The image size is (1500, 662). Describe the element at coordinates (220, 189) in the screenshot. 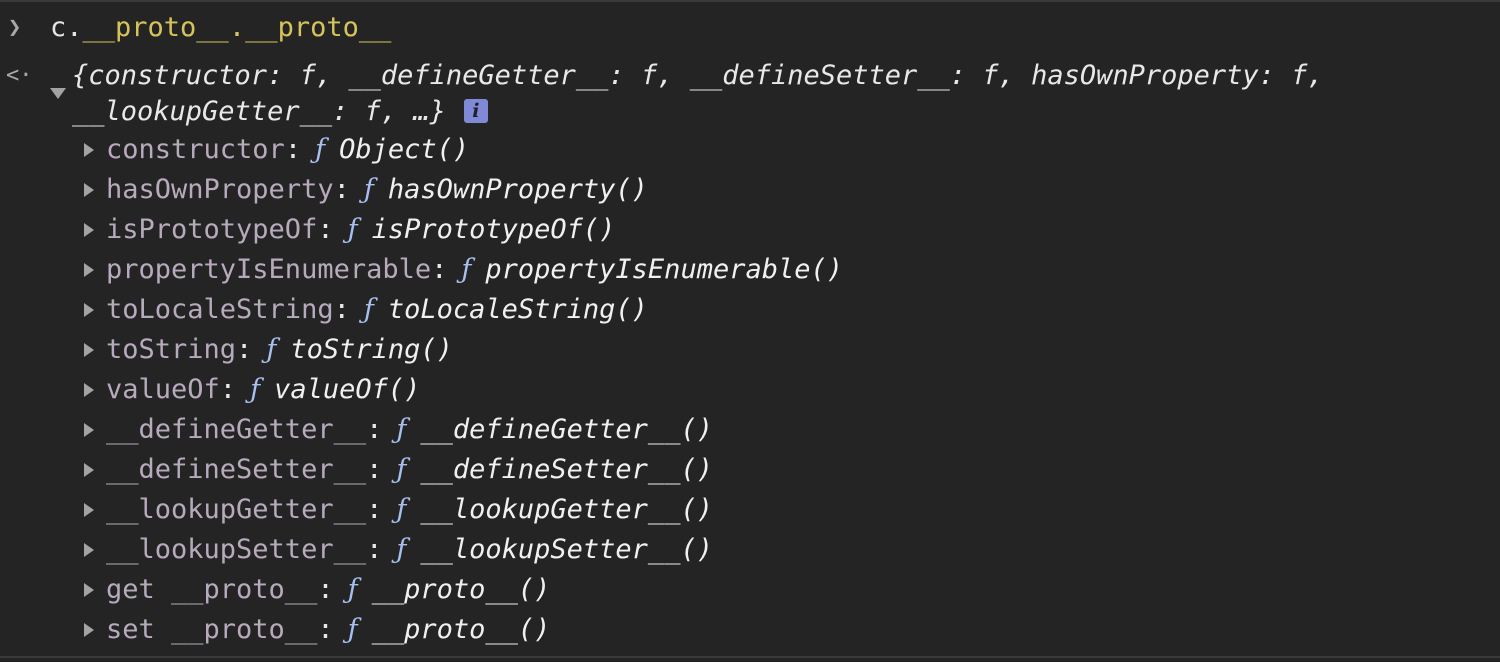

I see `property-name: hasOwnProperty` at that location.